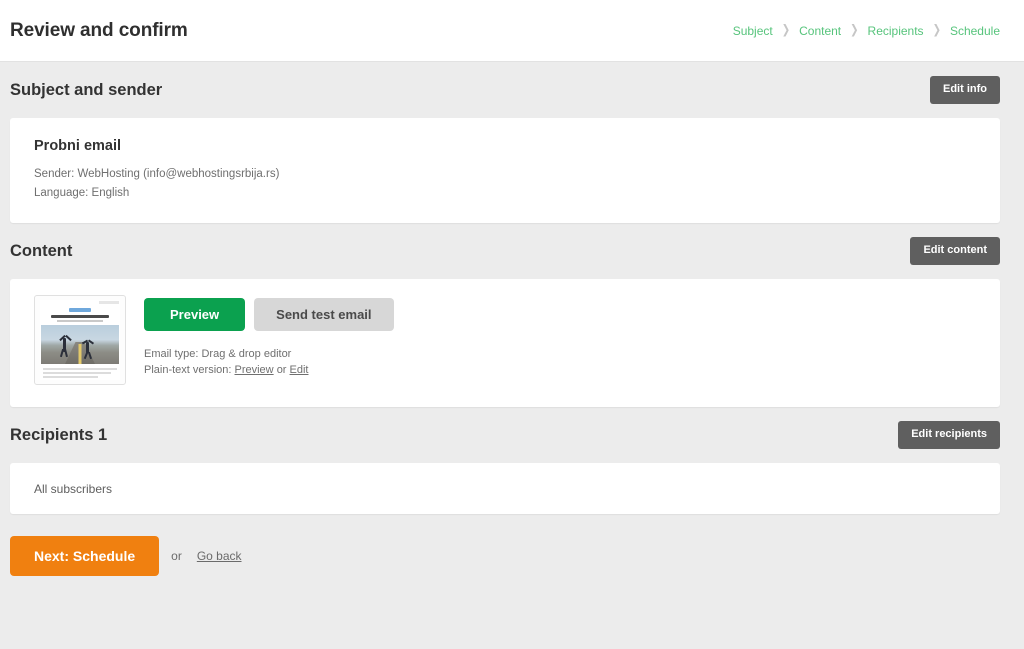 The height and width of the screenshot is (649, 1024). Describe the element at coordinates (80, 374) in the screenshot. I see `thumbnail-body-text` at that location.